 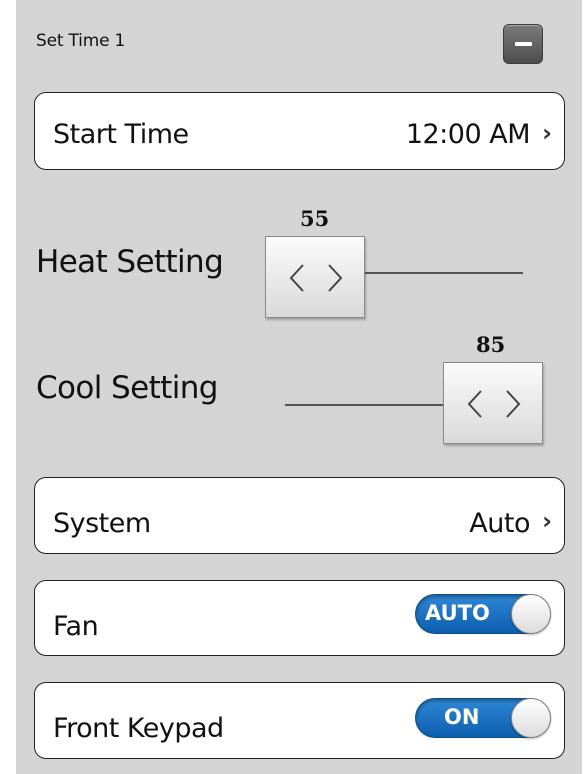 I want to click on start-time-value: 12:00 AM, so click(x=468, y=134).